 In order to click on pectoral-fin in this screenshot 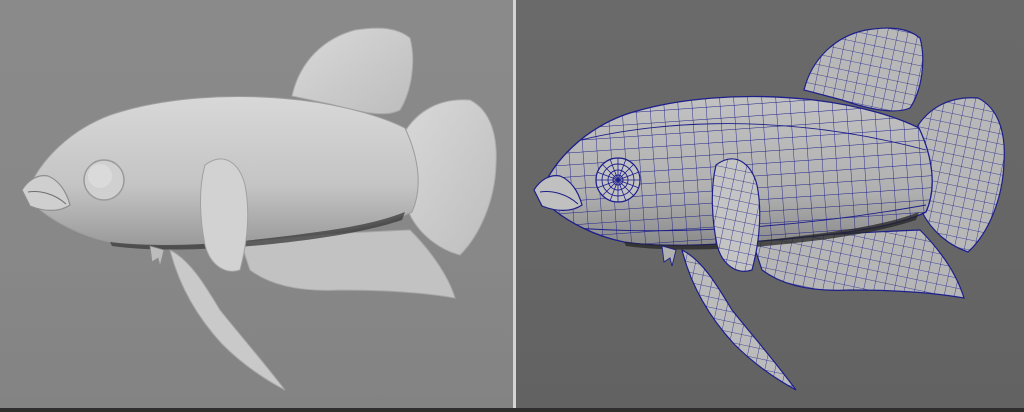, I will do `click(224, 215)`.